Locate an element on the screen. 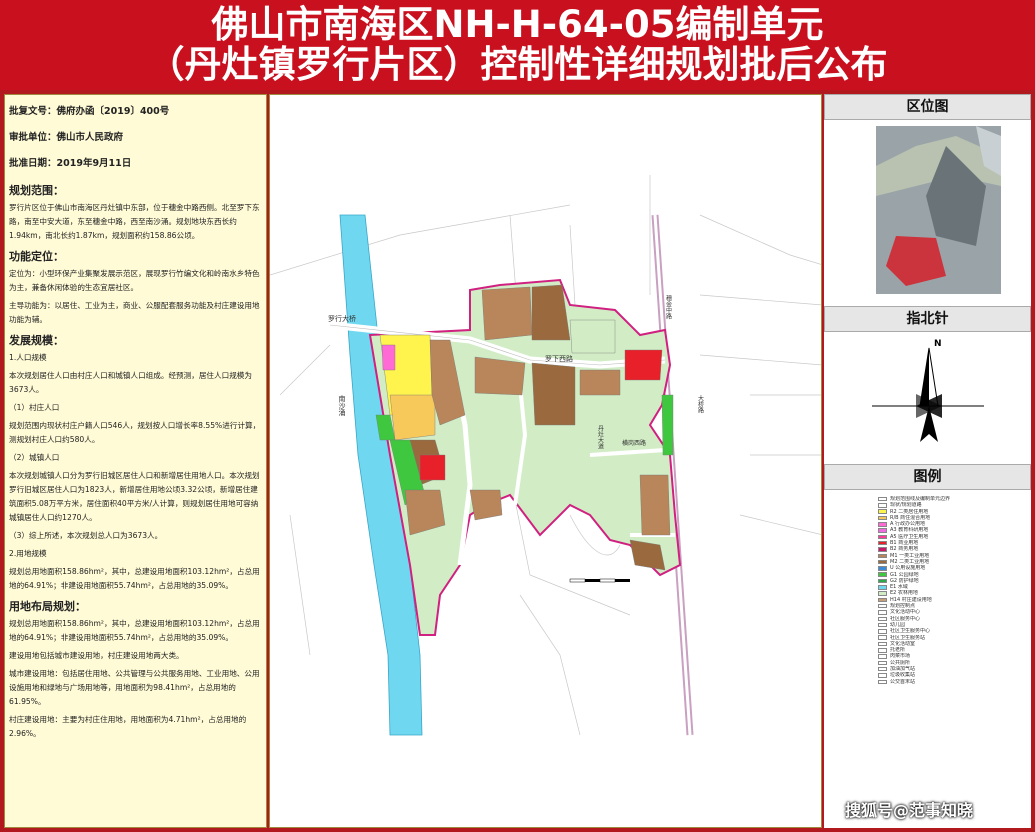  map-label-bridge: 罗行大桥 is located at coordinates (342, 318).